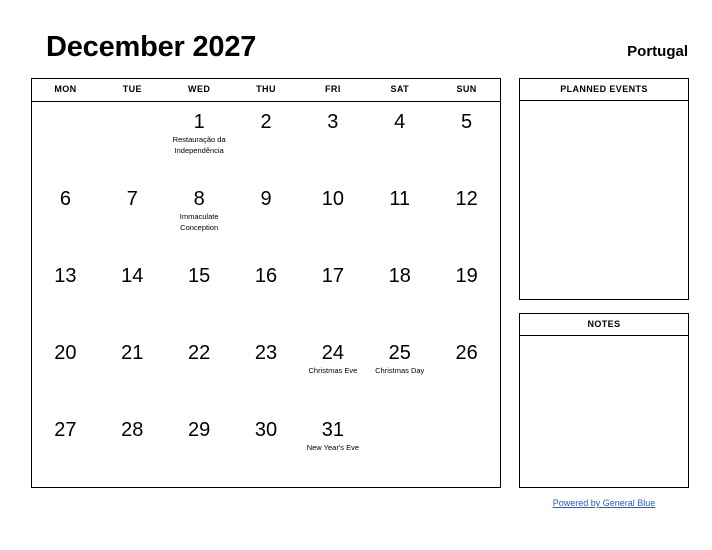 The width and height of the screenshot is (712, 550). I want to click on day-cell: 2, so click(266, 140).